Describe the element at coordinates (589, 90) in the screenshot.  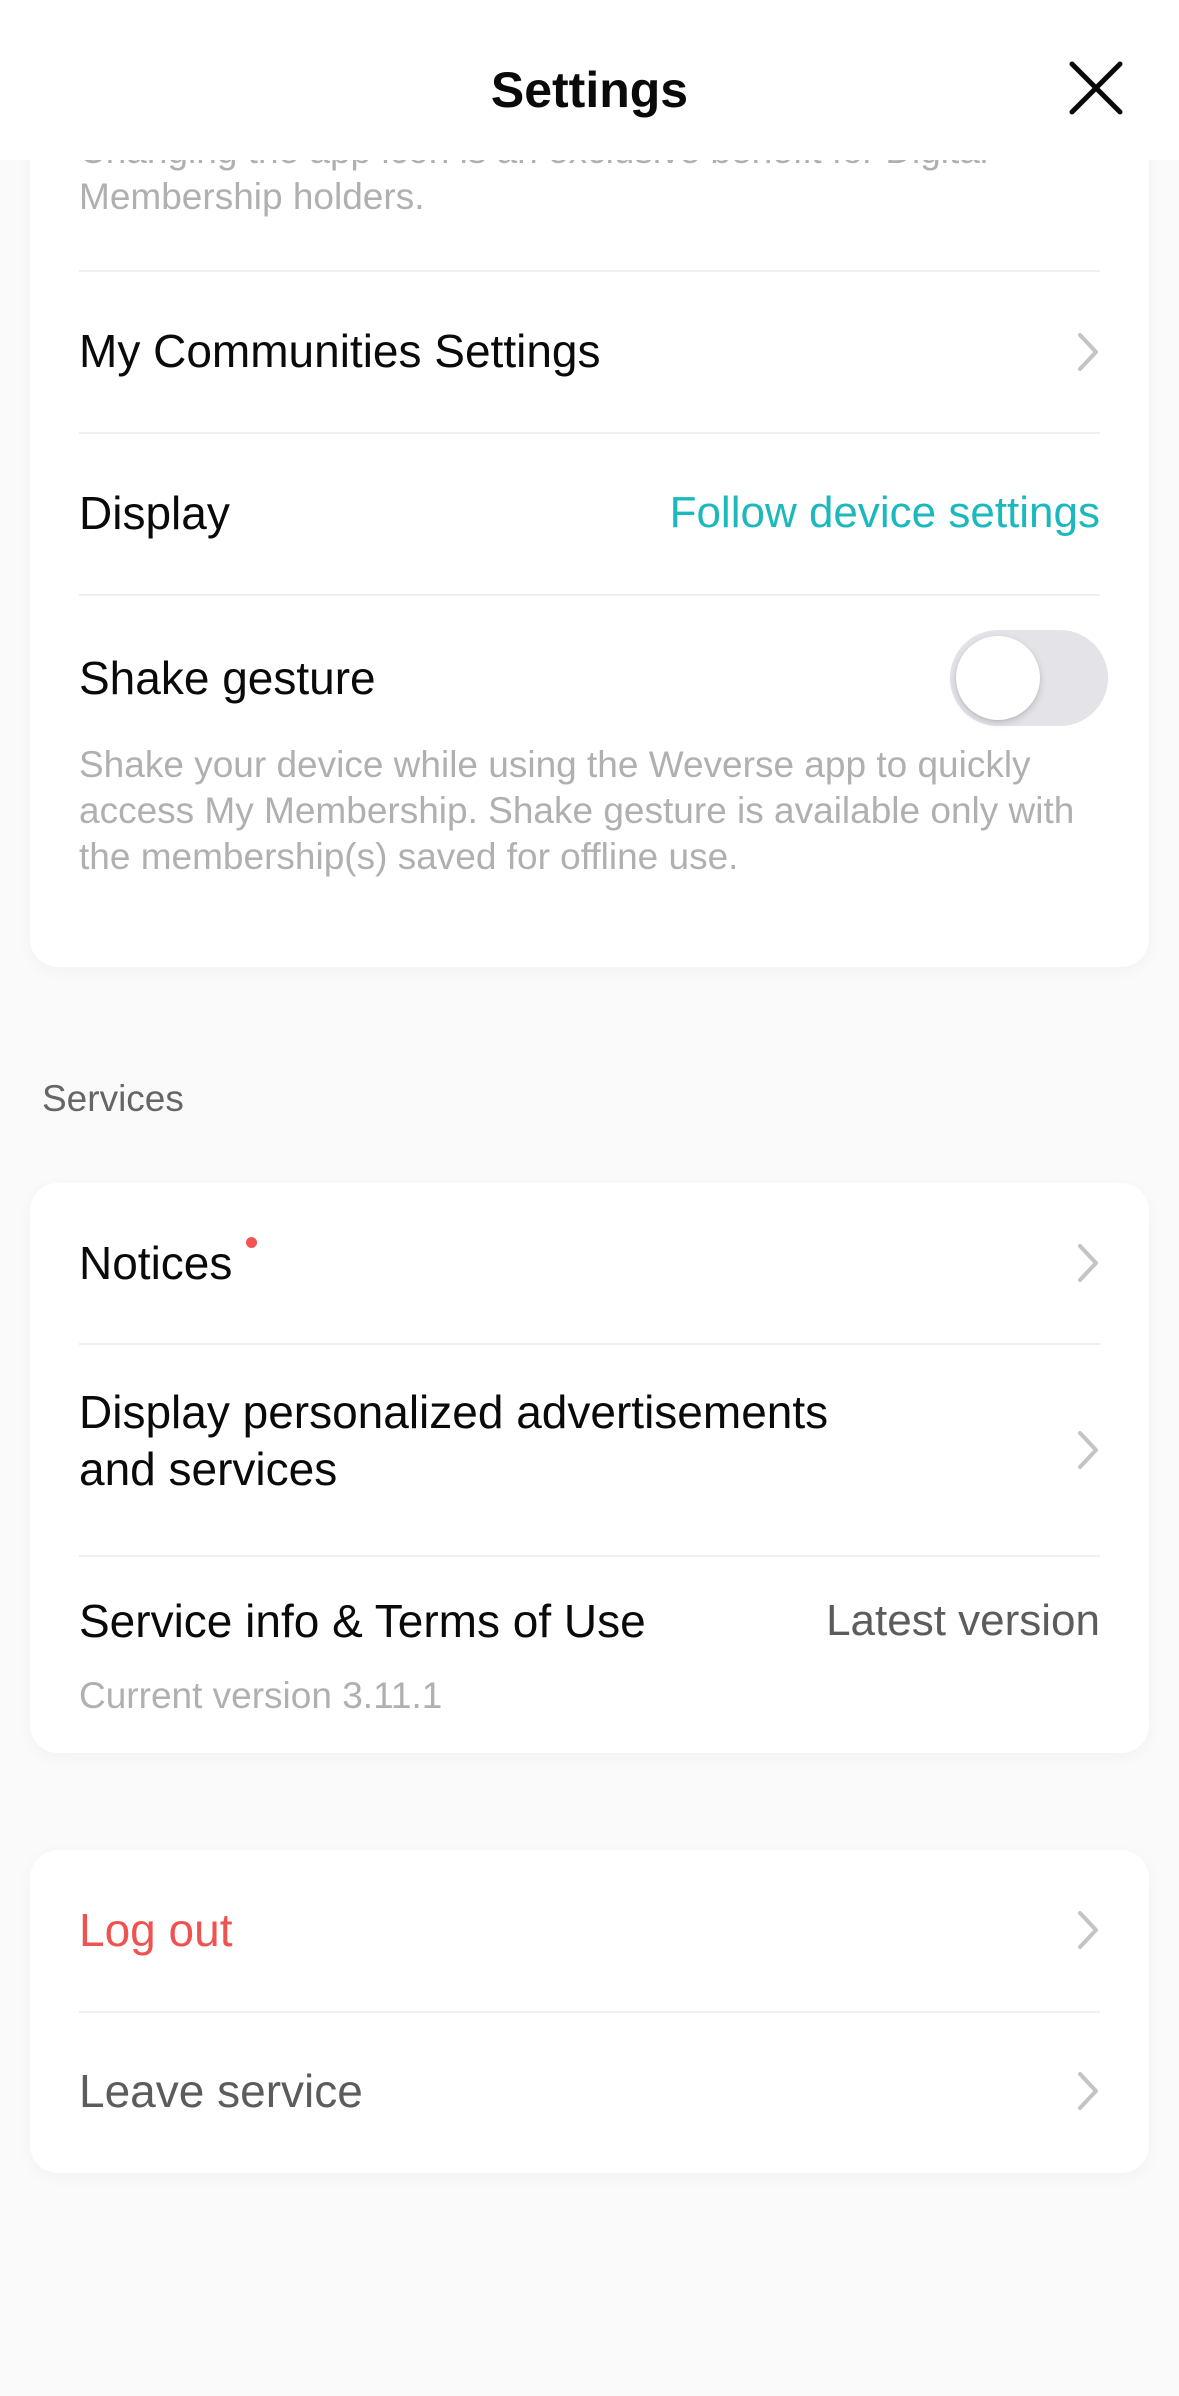
I see `page-title: Settings` at that location.